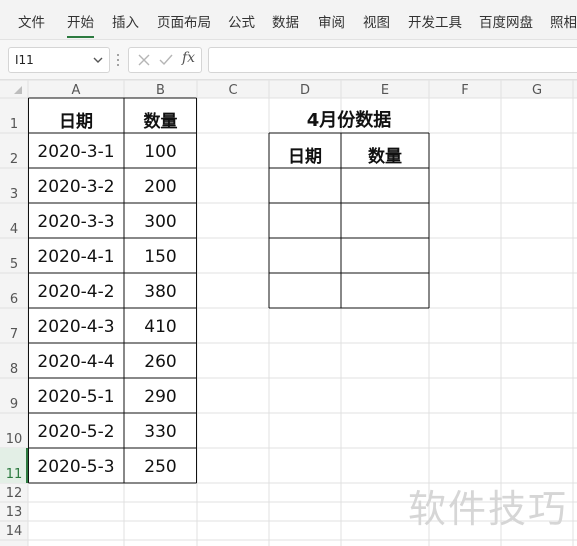  I want to click on source-cell-date: 2020-4-2, so click(76, 292).